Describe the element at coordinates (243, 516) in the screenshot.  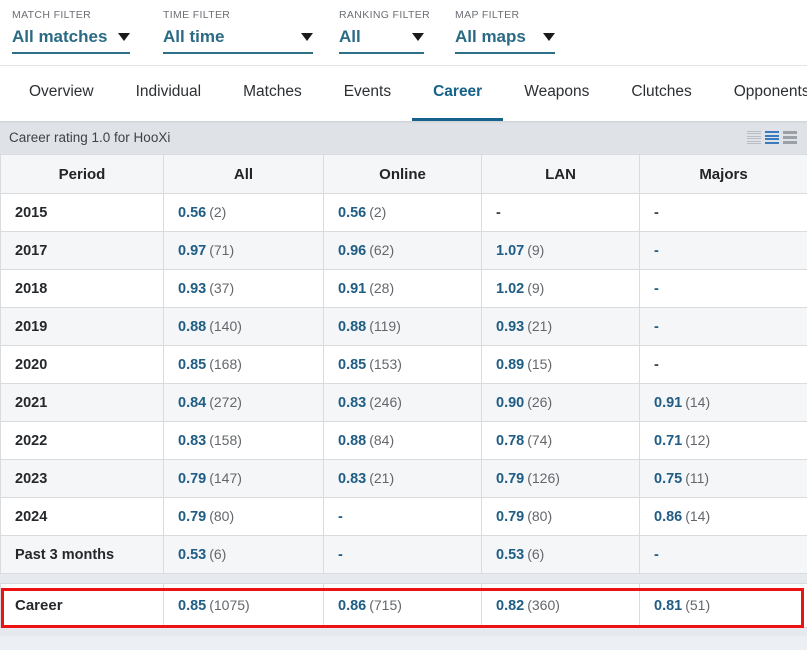
I see `cell-all: 0.79 (80)` at that location.